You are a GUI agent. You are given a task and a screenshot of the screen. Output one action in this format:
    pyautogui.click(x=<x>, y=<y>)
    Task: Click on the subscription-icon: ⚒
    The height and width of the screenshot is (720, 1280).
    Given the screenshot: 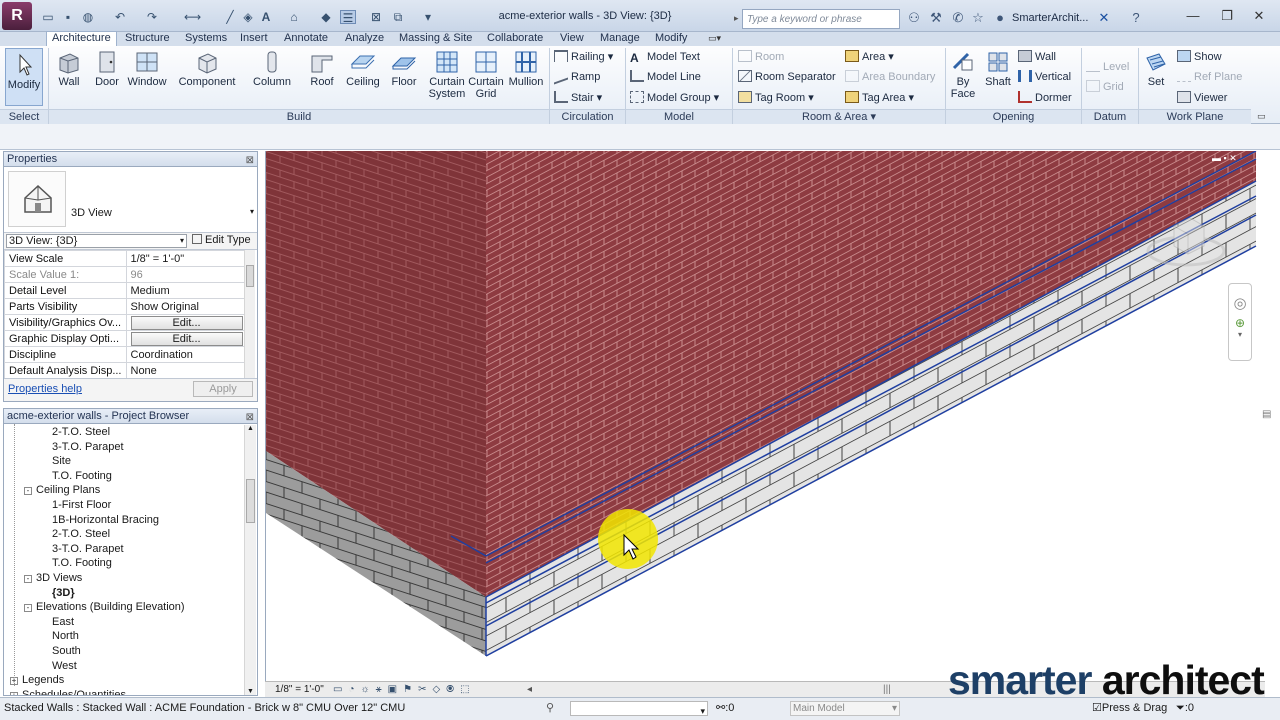 What is the action you would take?
    pyautogui.click(x=936, y=18)
    